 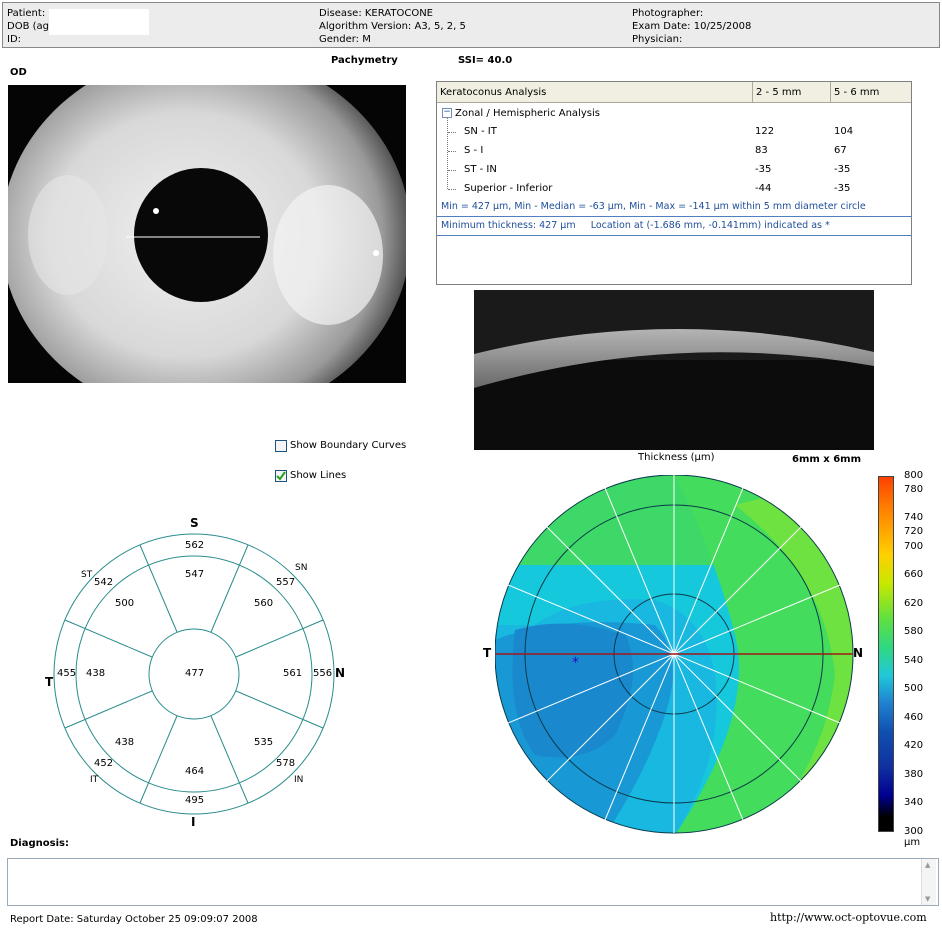 What do you see at coordinates (376, 13) in the screenshot?
I see `disease-field: Disease: KERATOCONE` at bounding box center [376, 13].